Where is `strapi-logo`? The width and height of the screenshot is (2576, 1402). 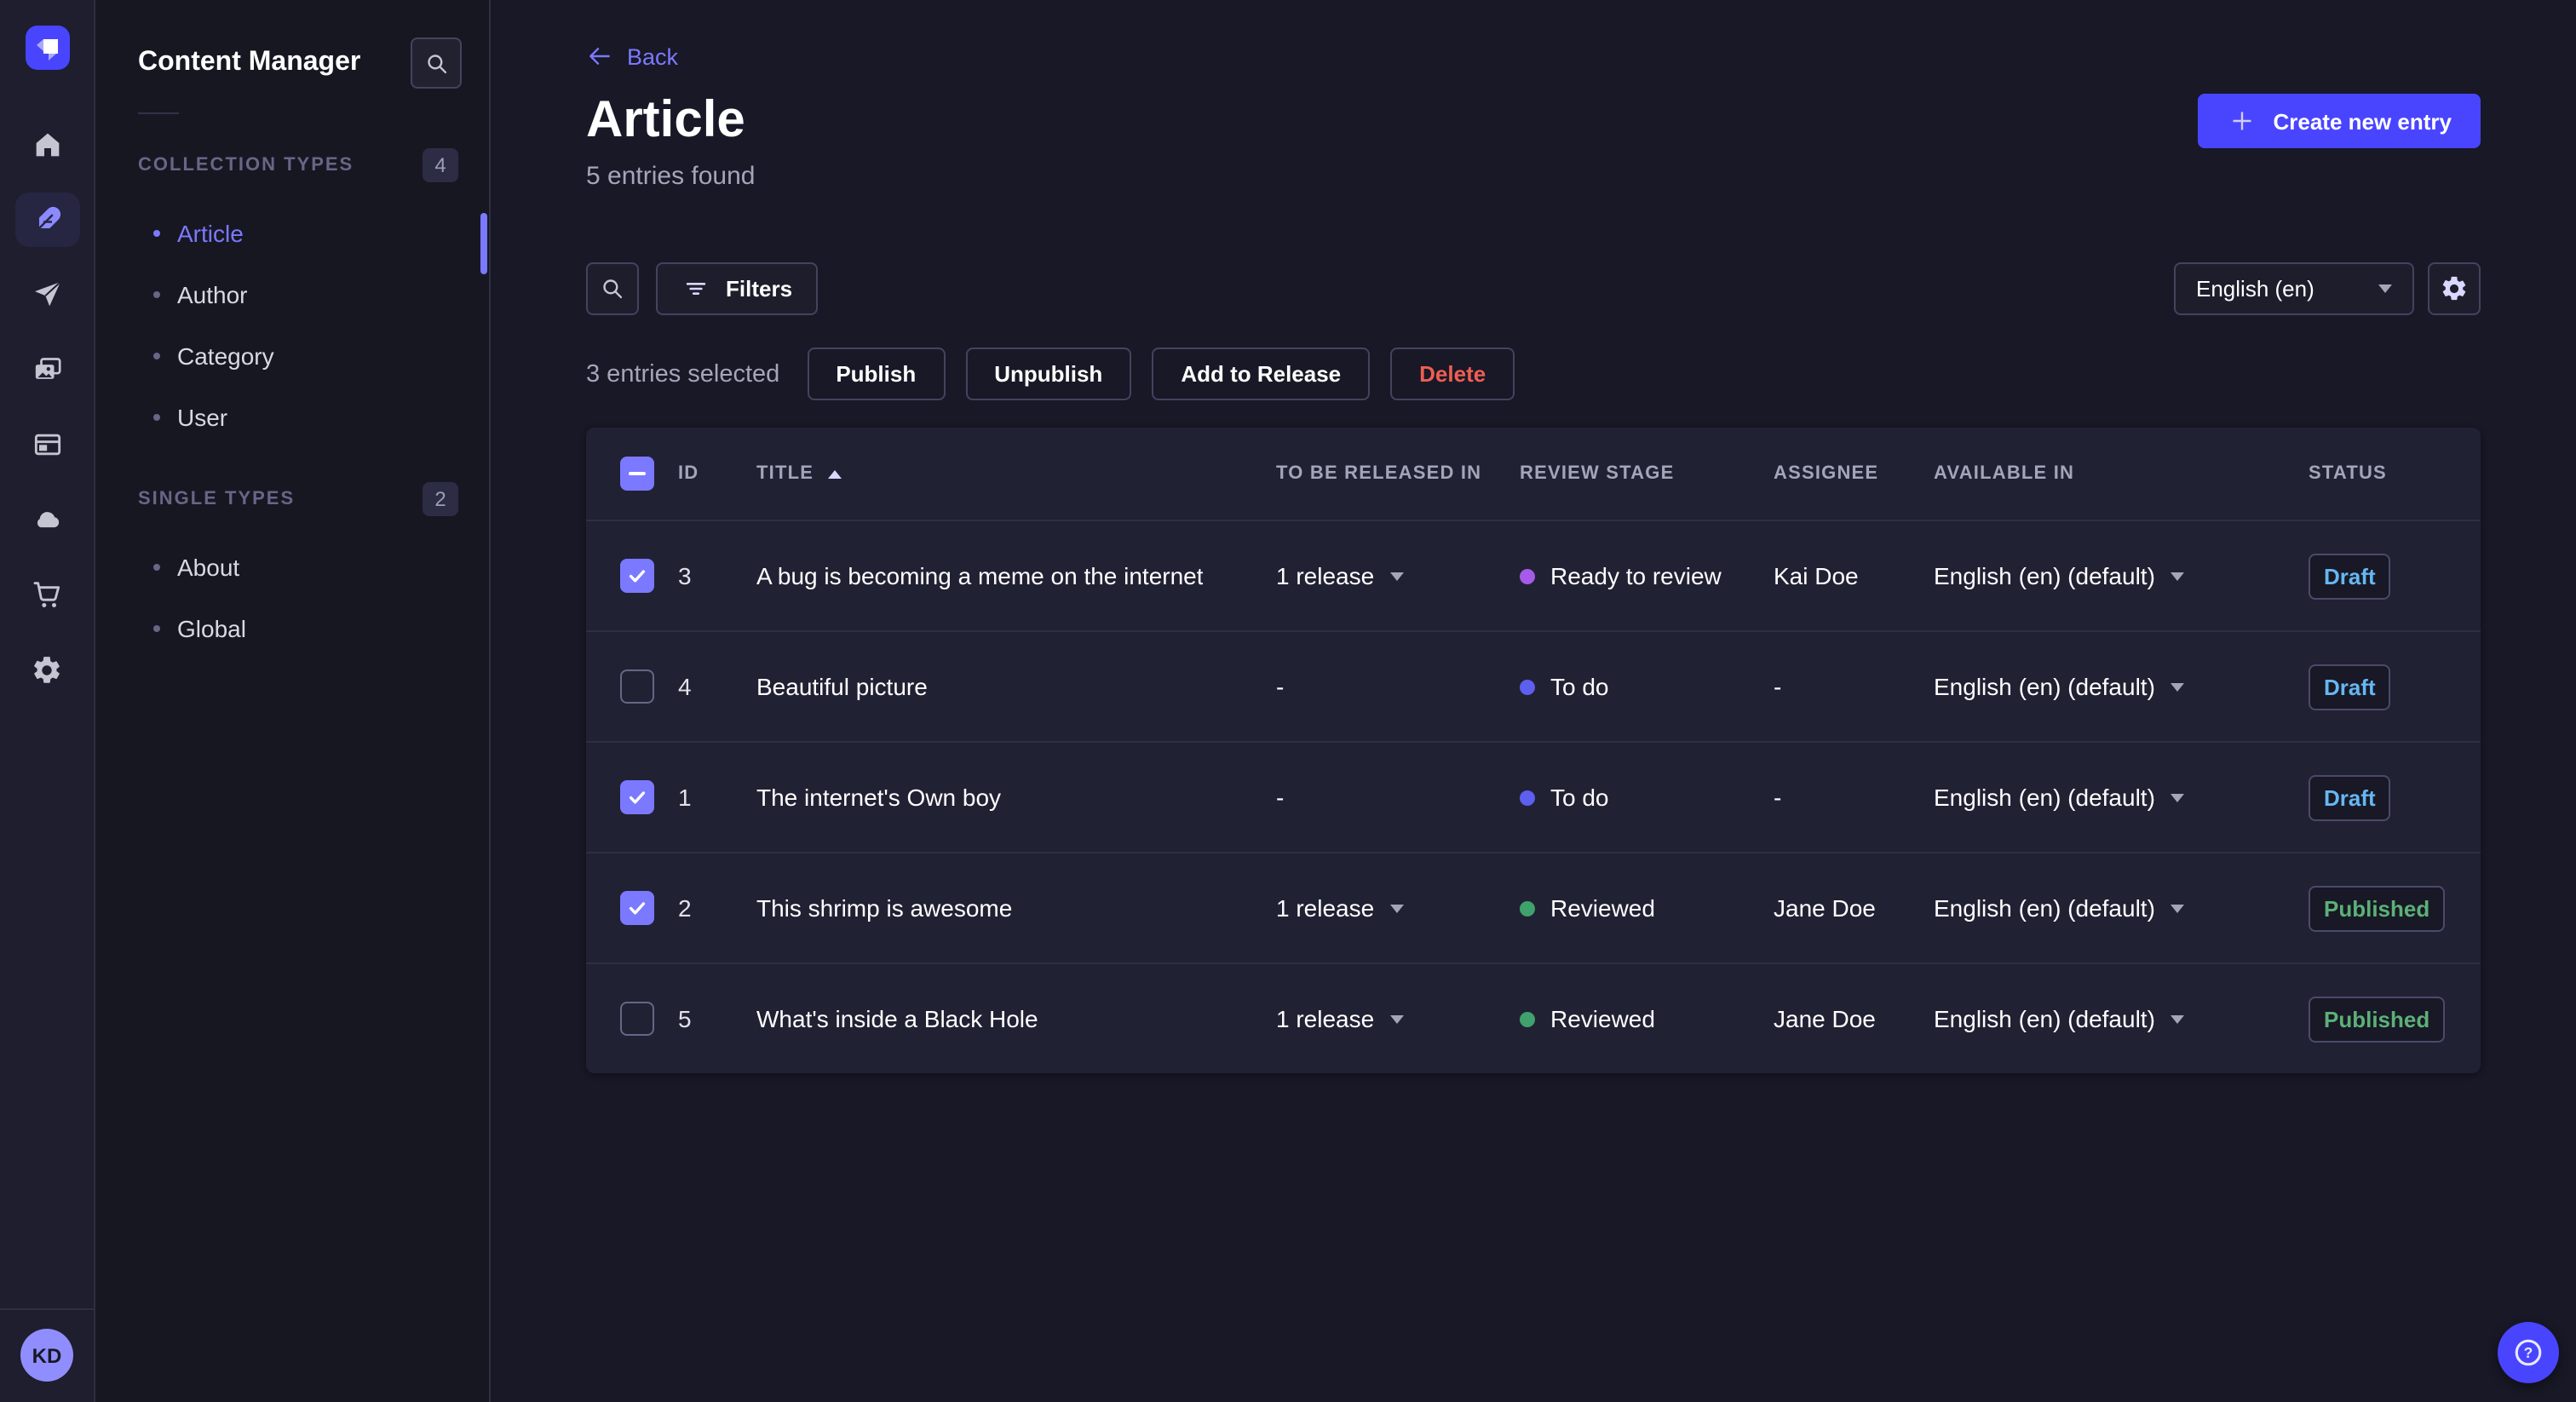 strapi-logo is located at coordinates (47, 48).